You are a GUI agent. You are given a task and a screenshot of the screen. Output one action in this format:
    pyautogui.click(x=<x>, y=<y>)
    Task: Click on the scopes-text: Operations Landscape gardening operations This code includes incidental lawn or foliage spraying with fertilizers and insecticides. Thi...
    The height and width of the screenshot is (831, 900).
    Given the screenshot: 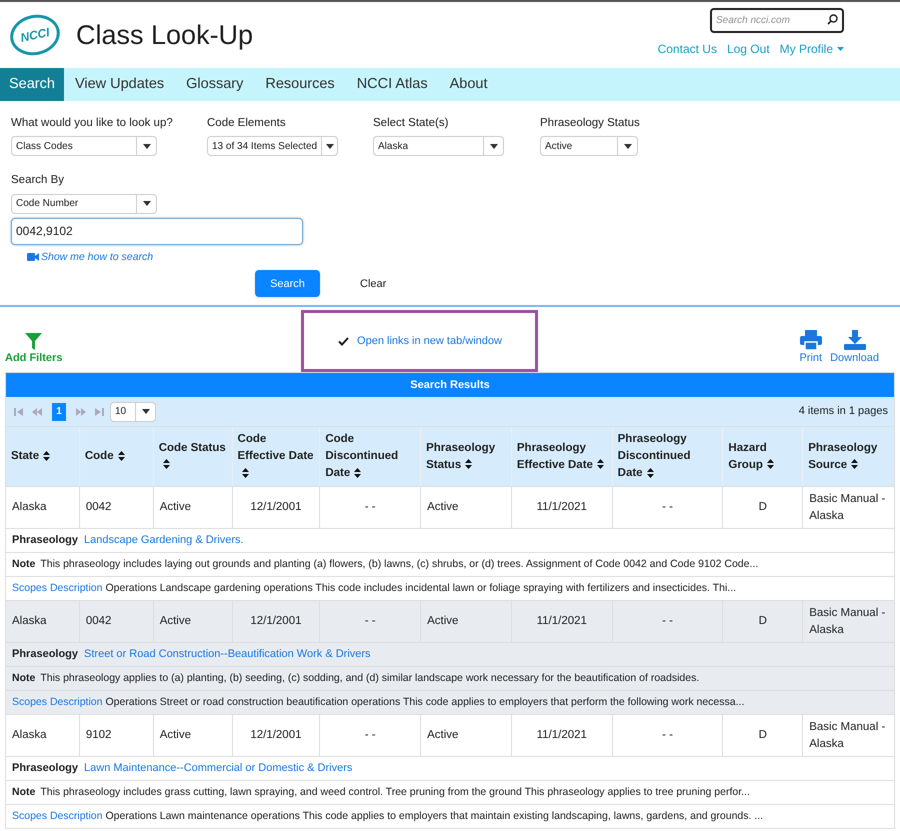 What is the action you would take?
    pyautogui.click(x=420, y=588)
    